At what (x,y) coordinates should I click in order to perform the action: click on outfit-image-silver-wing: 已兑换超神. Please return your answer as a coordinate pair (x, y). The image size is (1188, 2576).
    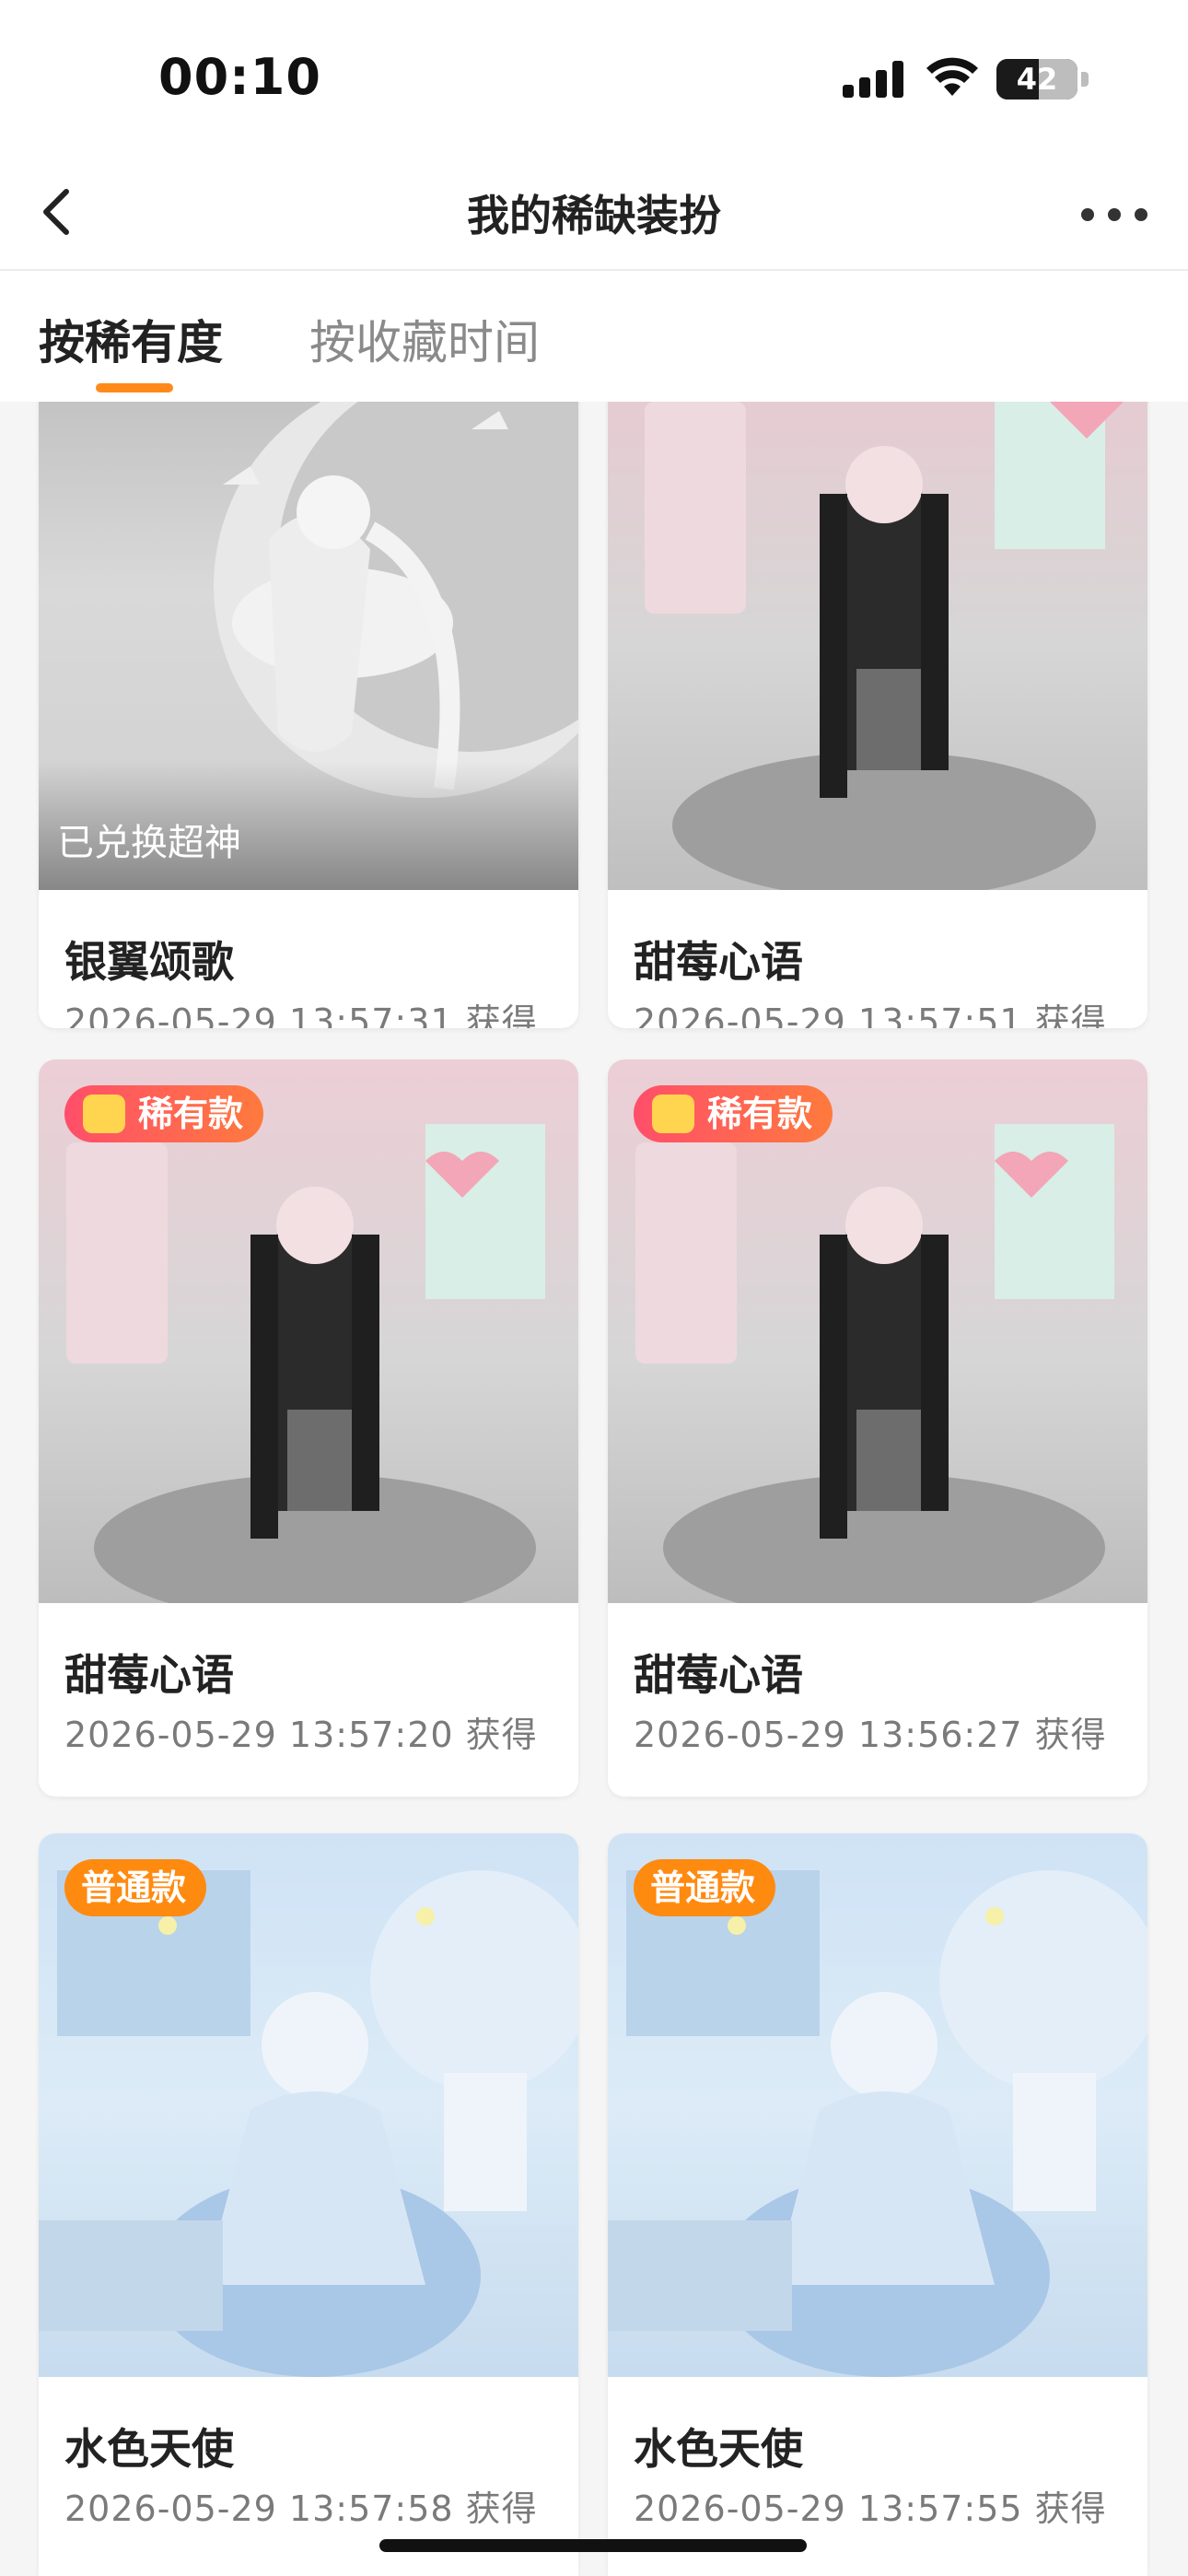
    Looking at the image, I should click on (308, 646).